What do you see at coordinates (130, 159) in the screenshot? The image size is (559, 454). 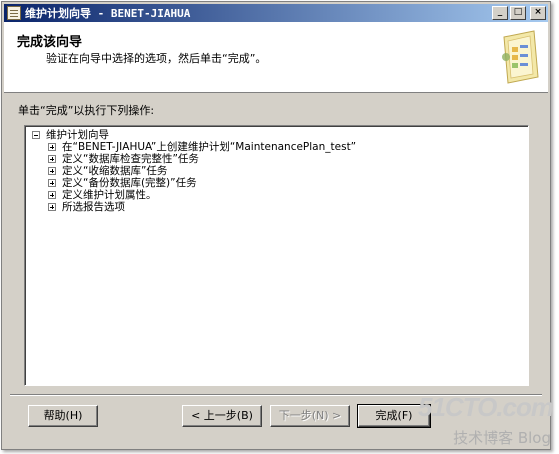 I see `tree-item-label: 定义“数据库检查完整性”任务` at bounding box center [130, 159].